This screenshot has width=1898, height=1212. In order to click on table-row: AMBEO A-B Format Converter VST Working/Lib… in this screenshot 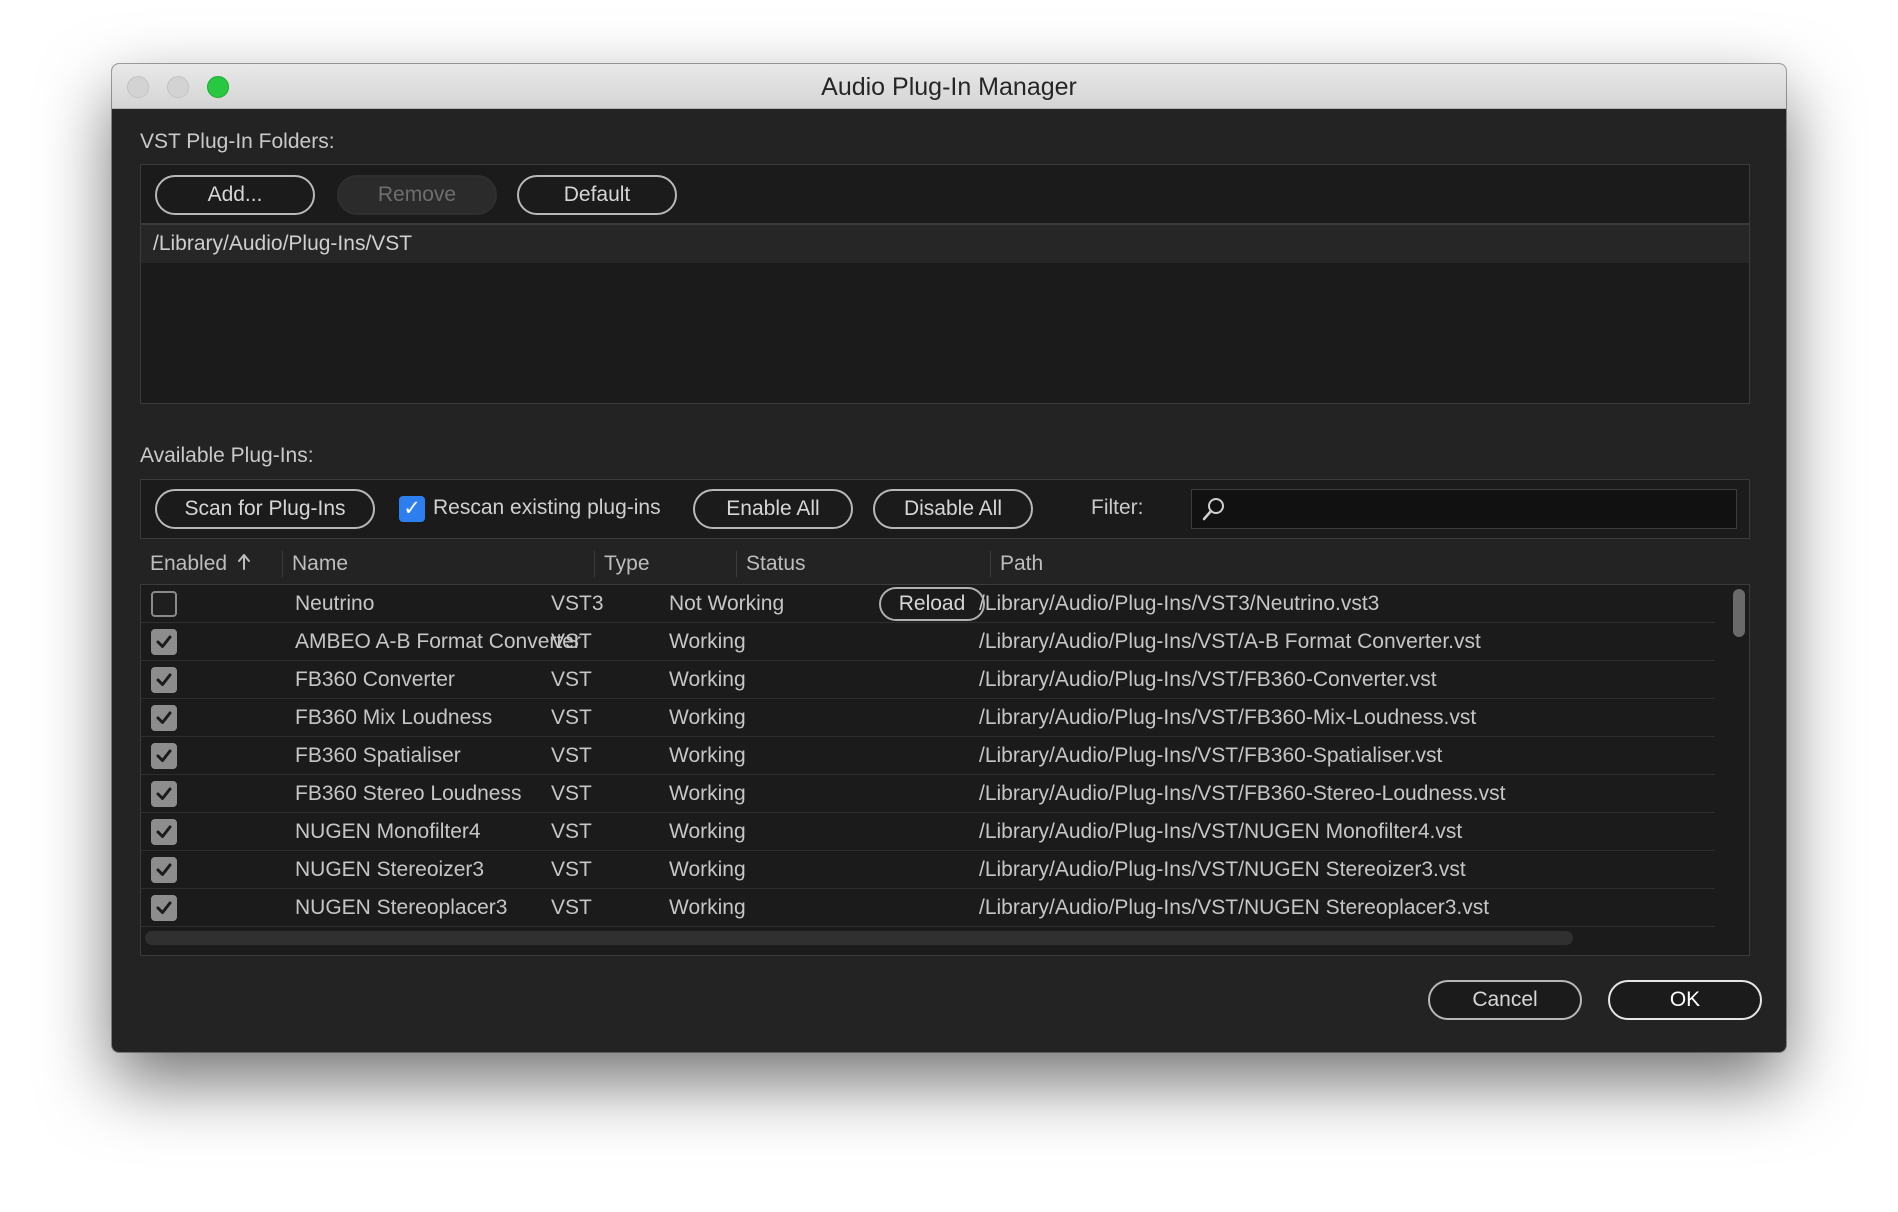, I will do `click(928, 642)`.